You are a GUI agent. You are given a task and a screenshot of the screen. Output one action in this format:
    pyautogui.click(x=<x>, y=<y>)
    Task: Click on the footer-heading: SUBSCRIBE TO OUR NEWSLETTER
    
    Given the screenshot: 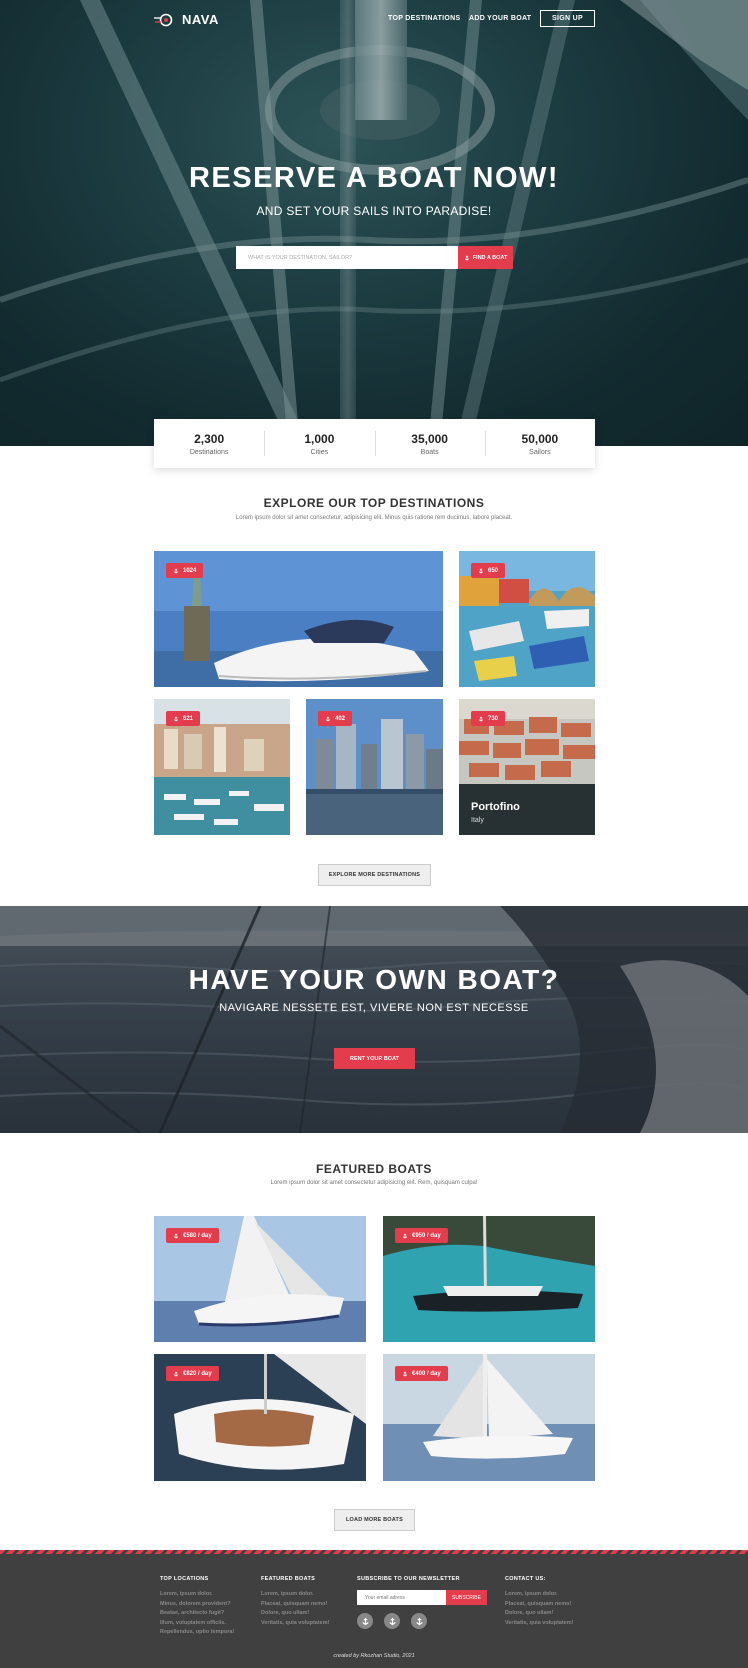 What is the action you would take?
    pyautogui.click(x=408, y=1579)
    